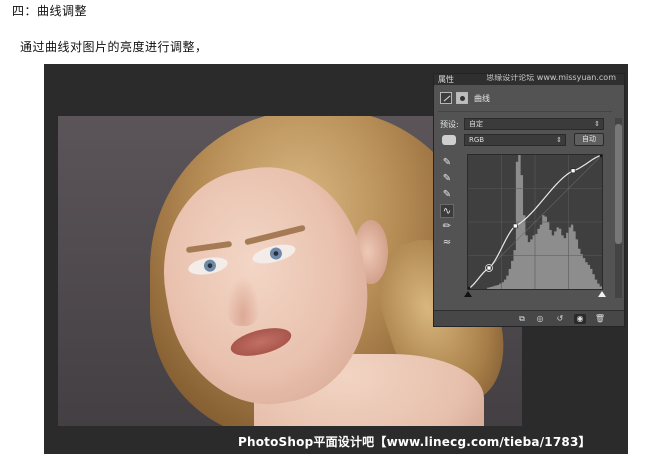 The height and width of the screenshot is (462, 646). I want to click on panel-tab-bar: 属性 思缘设计论坛 www.missyuan.com, so click(529, 79).